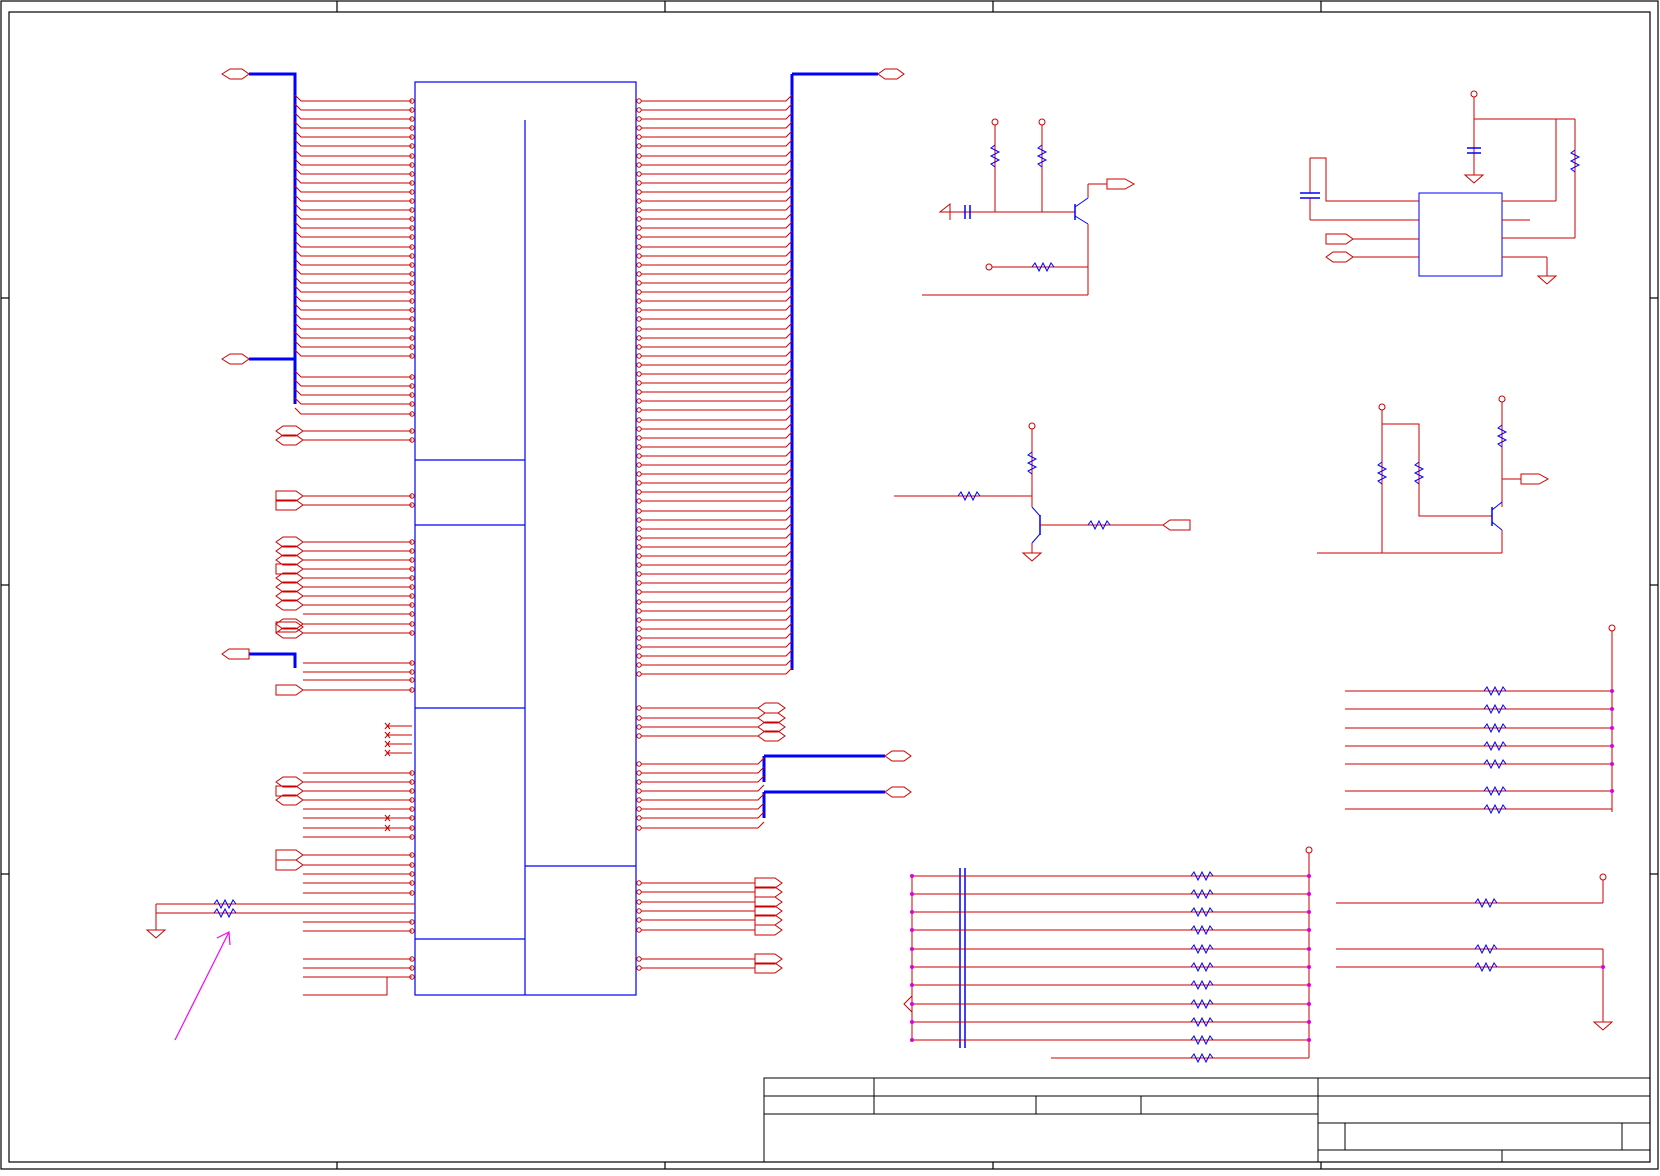  I want to click on net-port-tc2, so click(1176, 525).